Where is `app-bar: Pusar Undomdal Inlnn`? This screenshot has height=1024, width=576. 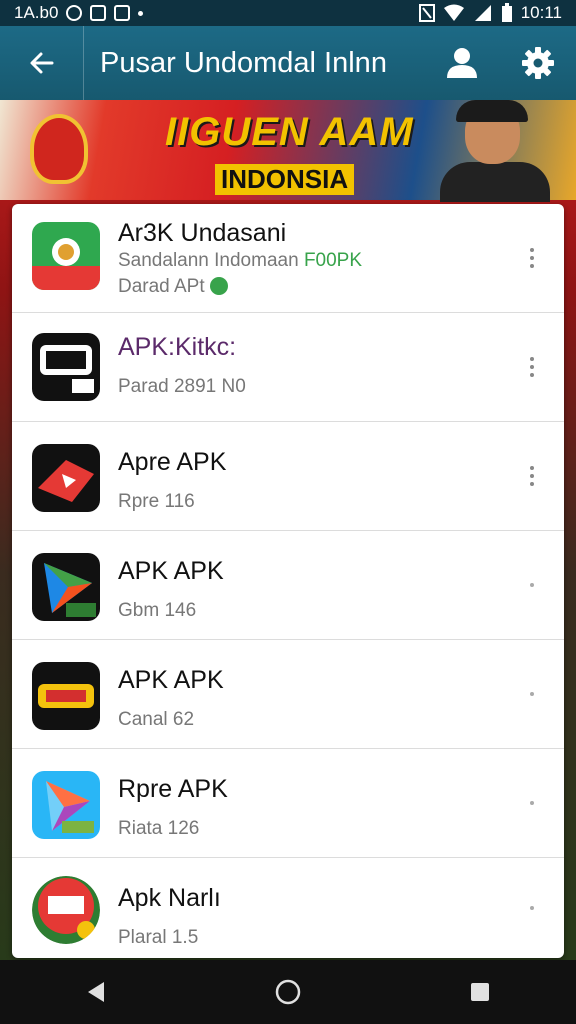
app-bar: Pusar Undomdal Inlnn is located at coordinates (288, 63).